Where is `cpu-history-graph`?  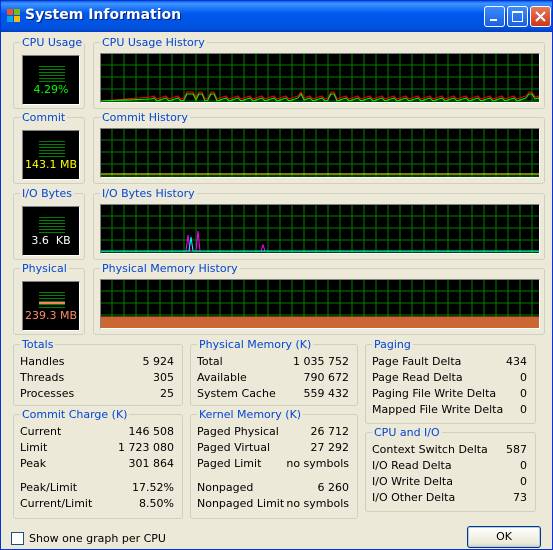
cpu-history-graph is located at coordinates (320, 78).